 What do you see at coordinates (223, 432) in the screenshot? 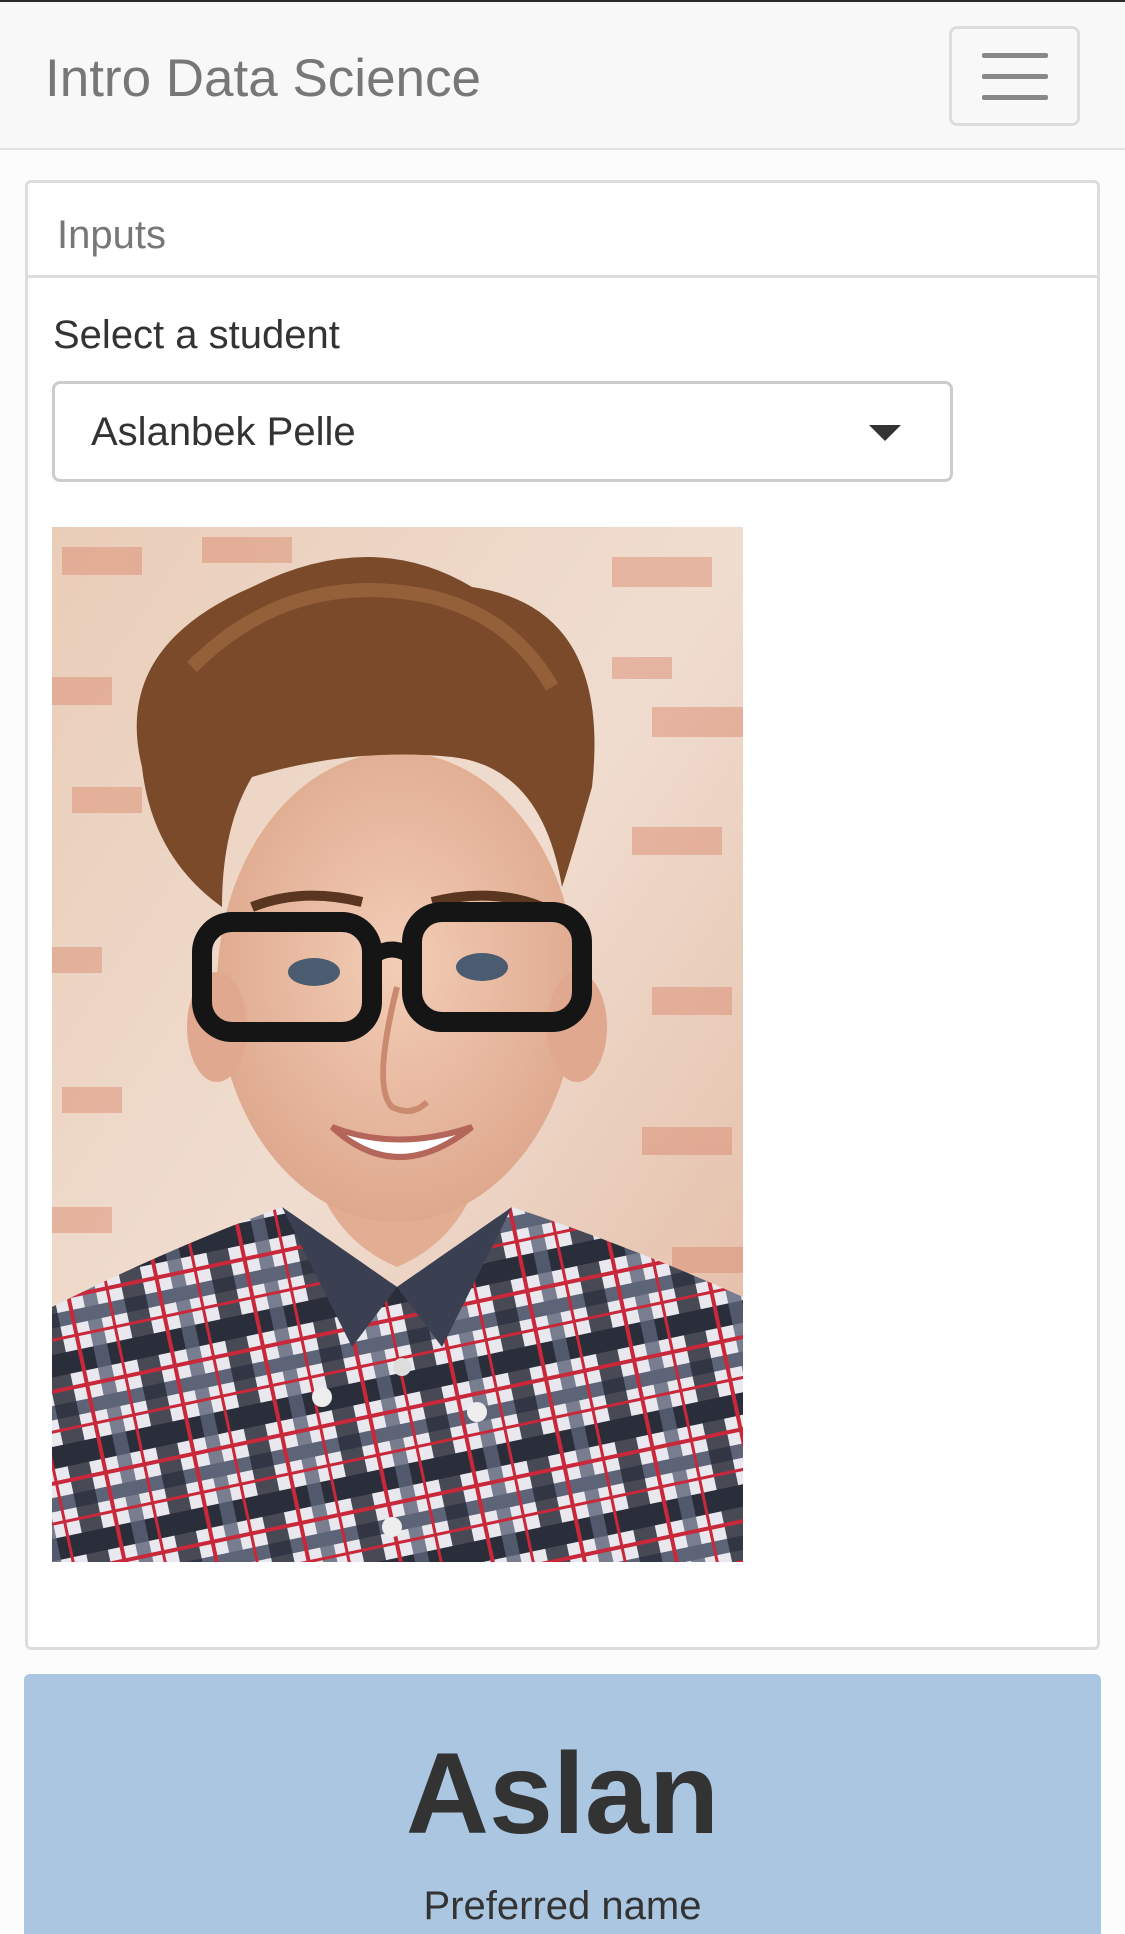
I see `selected-student-value: Aslanbek Pelle` at bounding box center [223, 432].